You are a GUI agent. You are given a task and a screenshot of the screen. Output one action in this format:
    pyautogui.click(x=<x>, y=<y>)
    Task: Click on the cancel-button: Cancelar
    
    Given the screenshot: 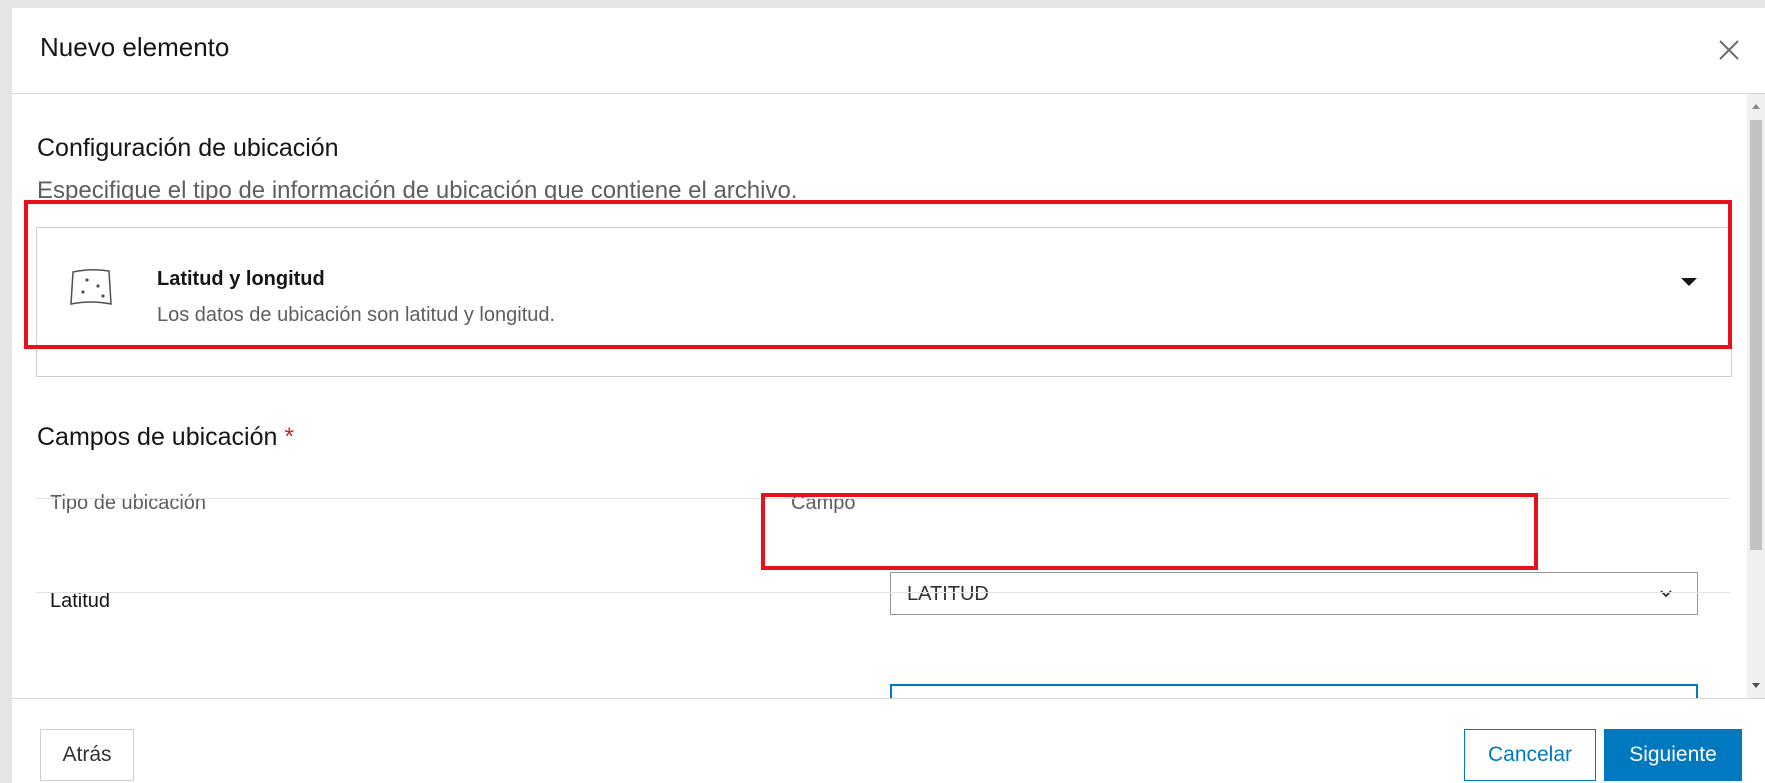 What is the action you would take?
    pyautogui.click(x=1530, y=755)
    